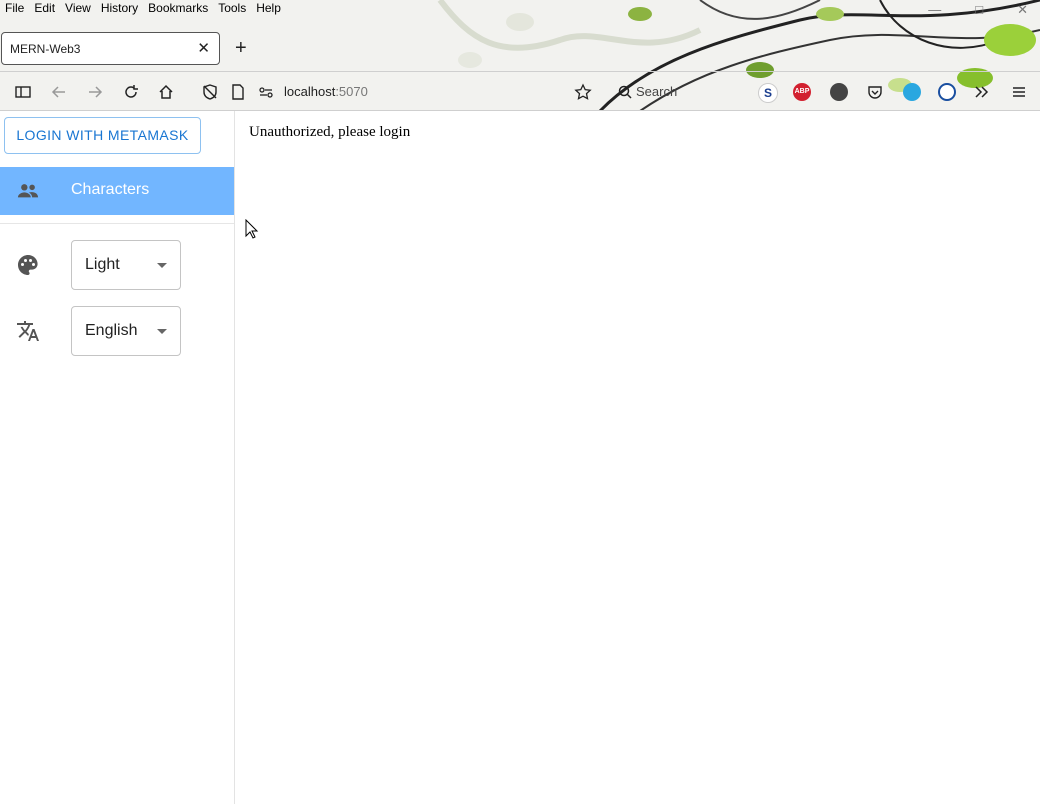 The width and height of the screenshot is (1040, 804). I want to click on menu-tools: Tools, so click(232, 9).